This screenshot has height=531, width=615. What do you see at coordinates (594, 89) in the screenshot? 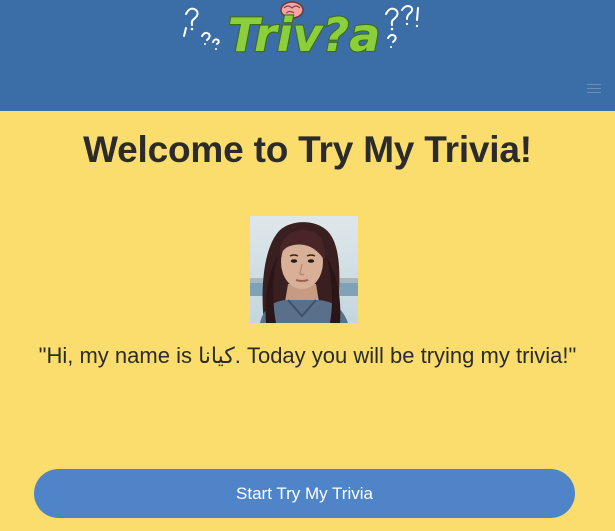
I see `hamburger-menu-icon` at bounding box center [594, 89].